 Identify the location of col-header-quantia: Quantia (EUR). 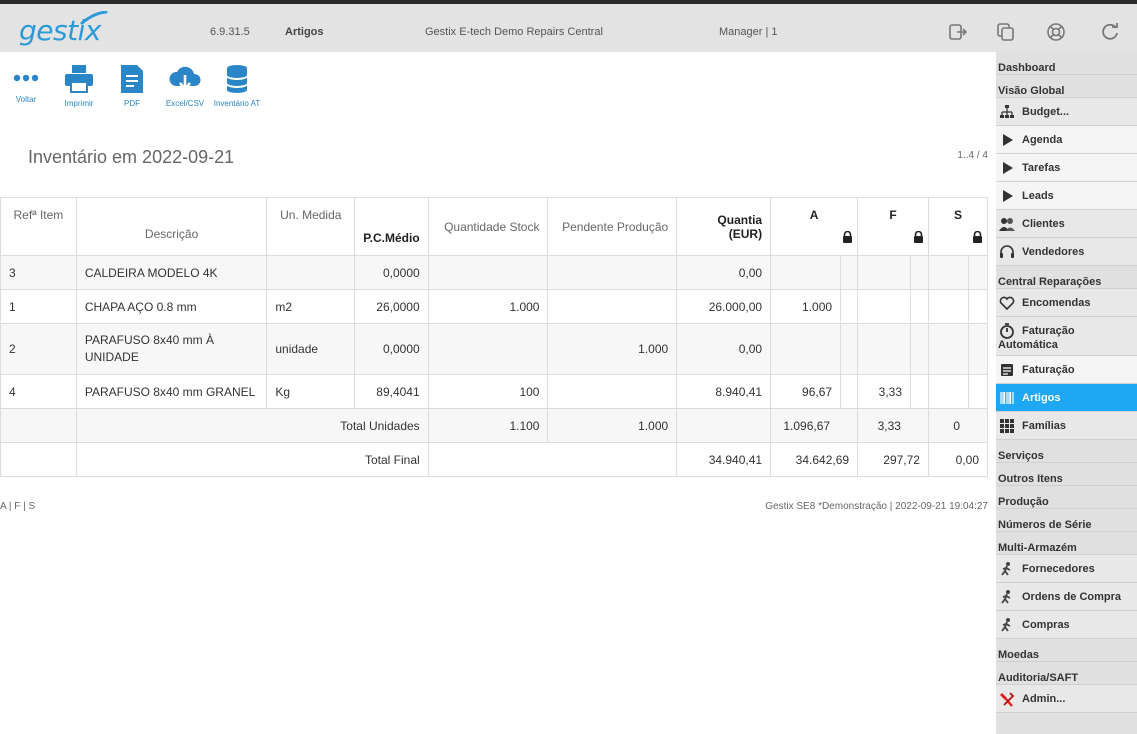
(724, 226).